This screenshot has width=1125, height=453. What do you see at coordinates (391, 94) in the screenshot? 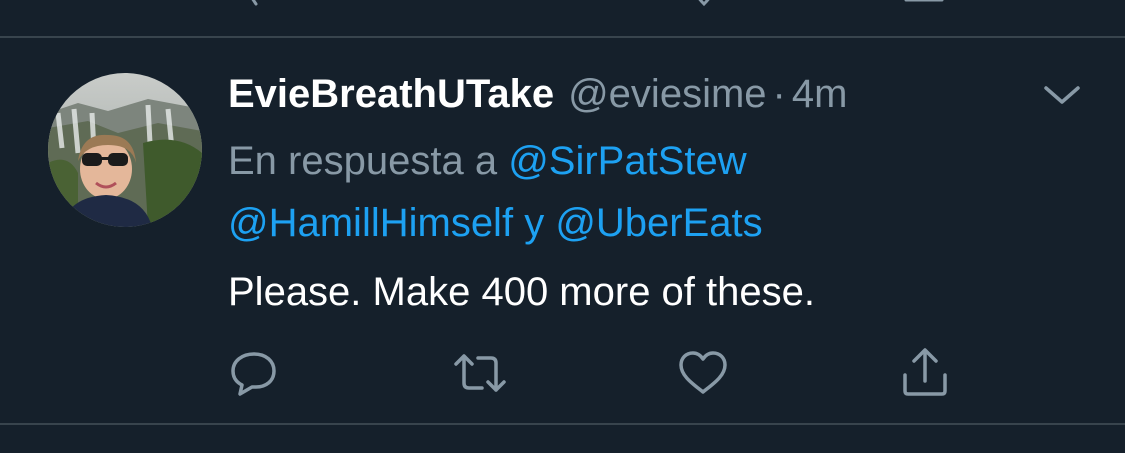
I see `display-name: EvieBreathUTake` at bounding box center [391, 94].